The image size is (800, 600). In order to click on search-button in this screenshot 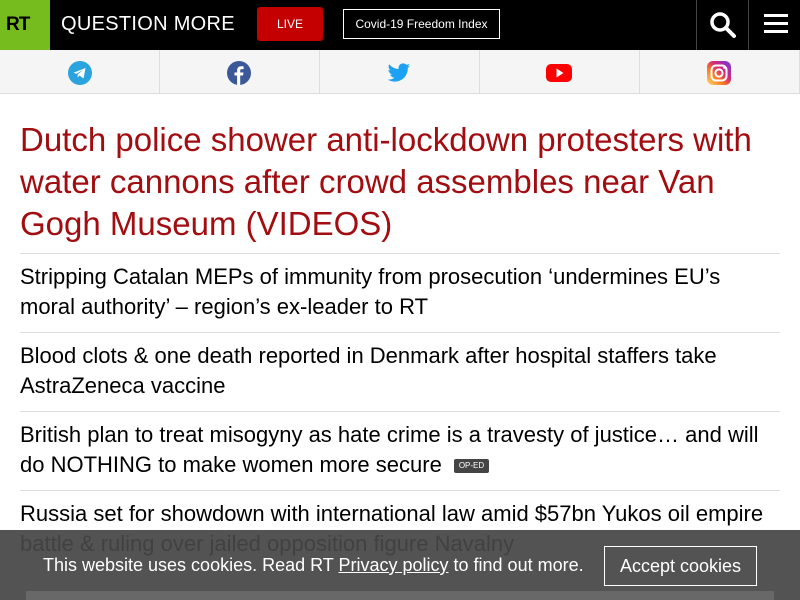, I will do `click(722, 25)`.